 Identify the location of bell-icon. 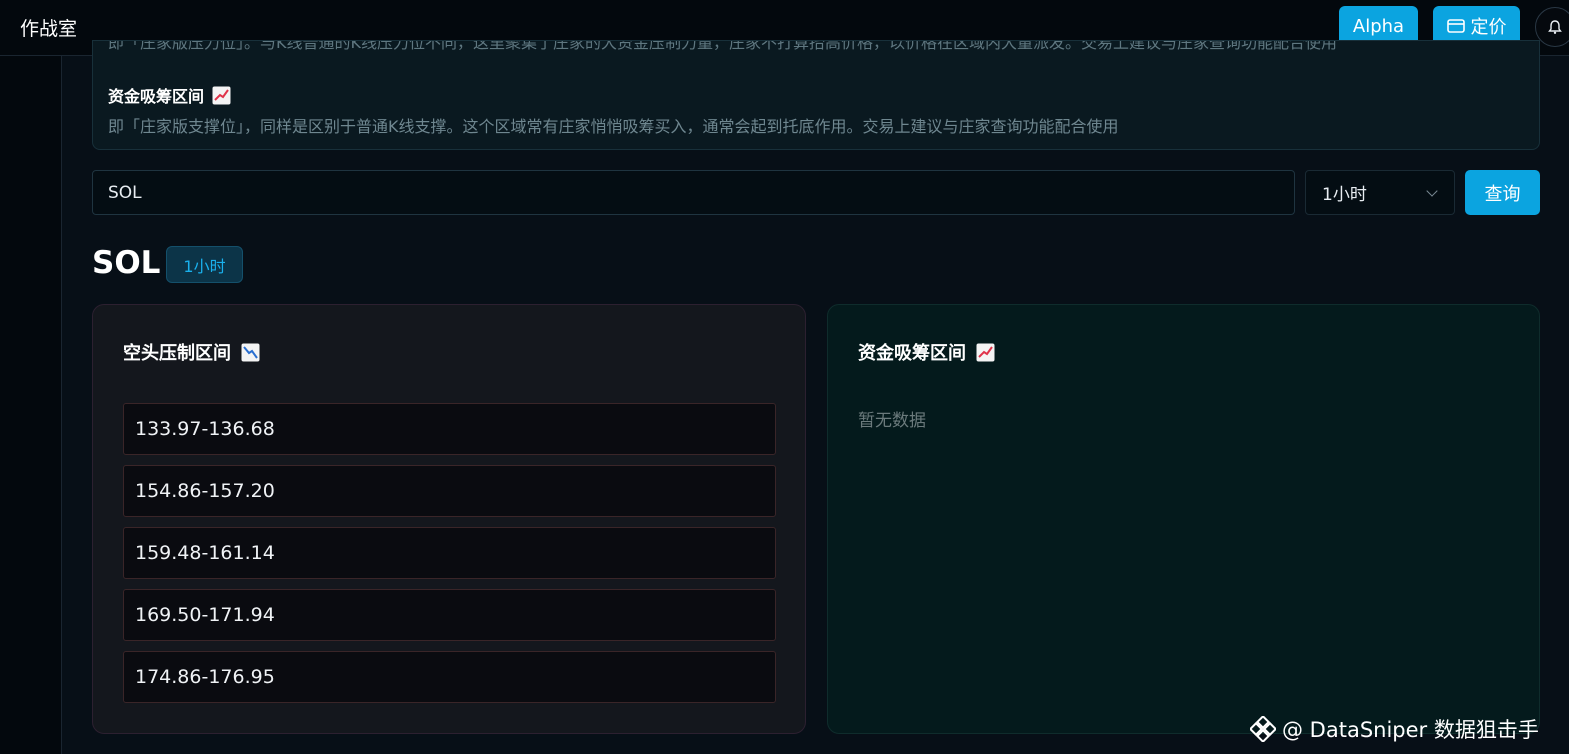
(1555, 27).